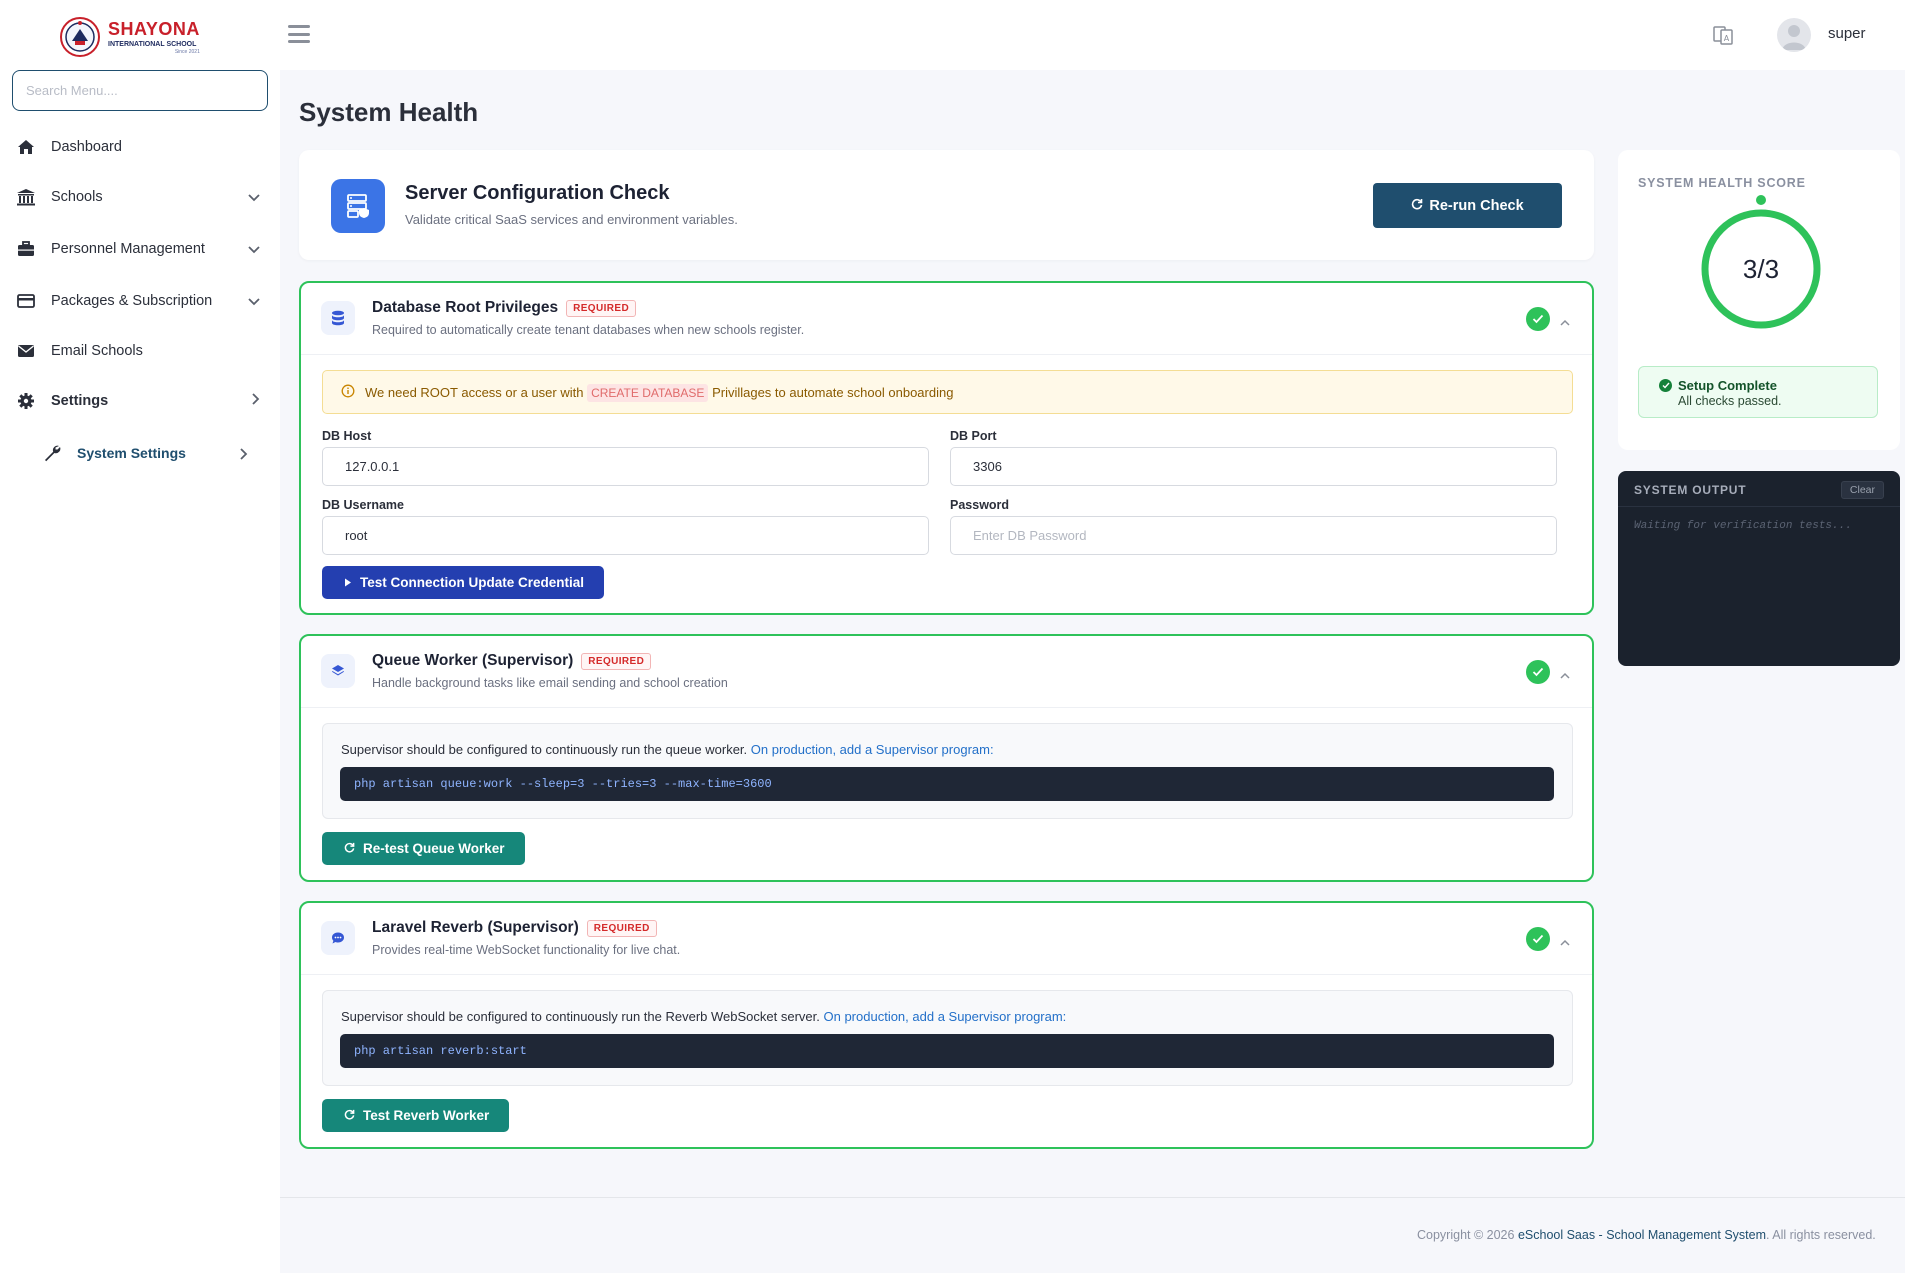 The image size is (1905, 1273). Describe the element at coordinates (26, 249) in the screenshot. I see `briefcase-icon` at that location.